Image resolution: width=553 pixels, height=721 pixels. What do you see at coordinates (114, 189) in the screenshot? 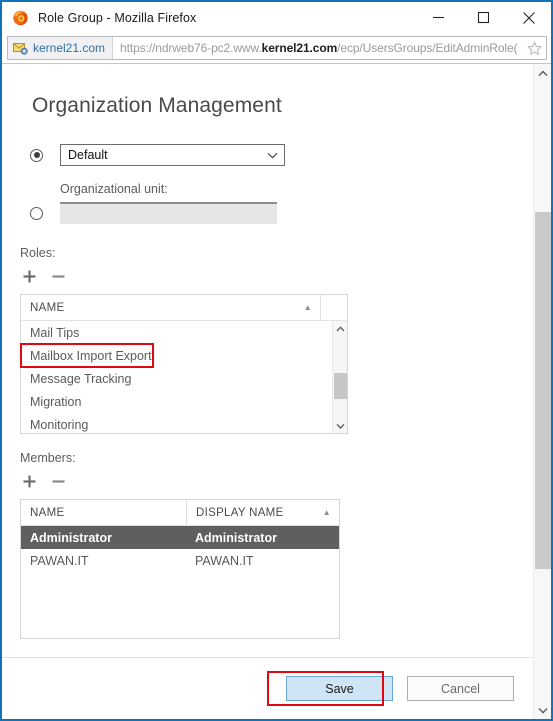
I see `organizational-unit-label: Organizational unit:` at bounding box center [114, 189].